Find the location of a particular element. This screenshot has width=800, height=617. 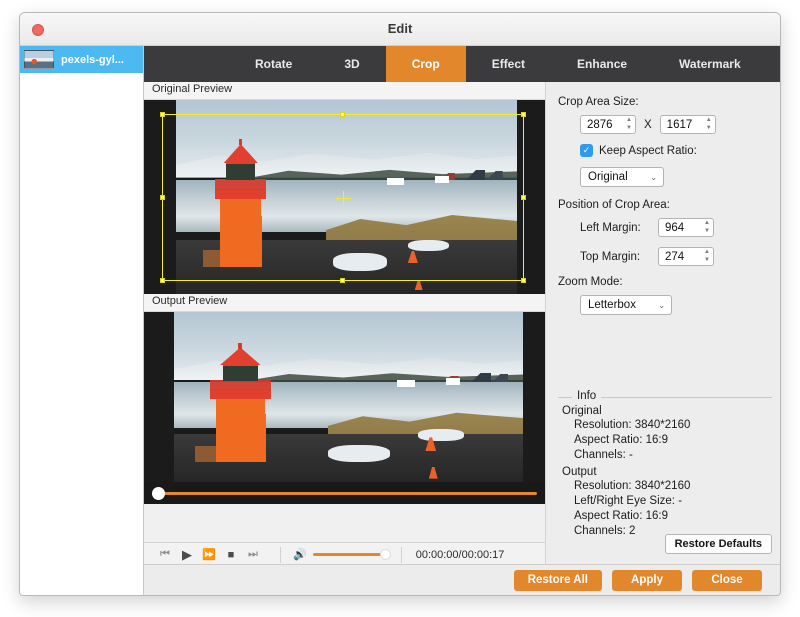

close-button: Close is located at coordinates (727, 580).